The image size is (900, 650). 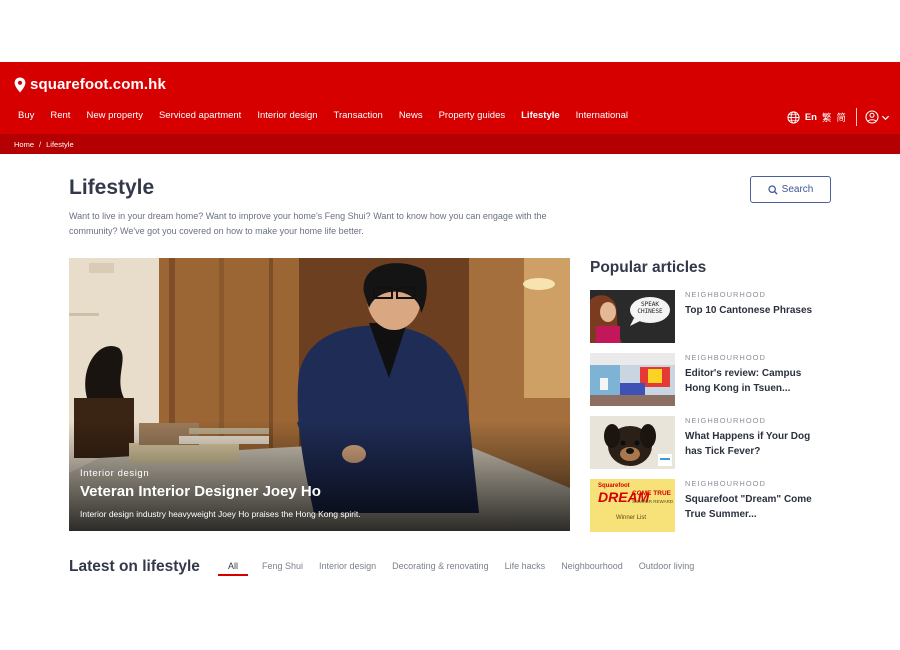 I want to click on nav-item-buy: Buy, so click(x=26, y=119).